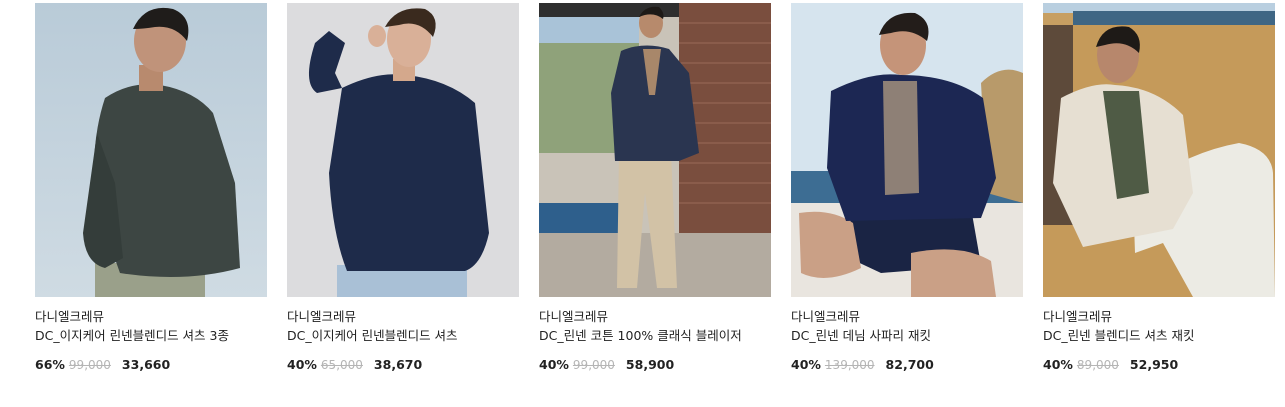 The height and width of the screenshot is (407, 1285). I want to click on product-photo-dark-green-shirt, so click(151, 150).